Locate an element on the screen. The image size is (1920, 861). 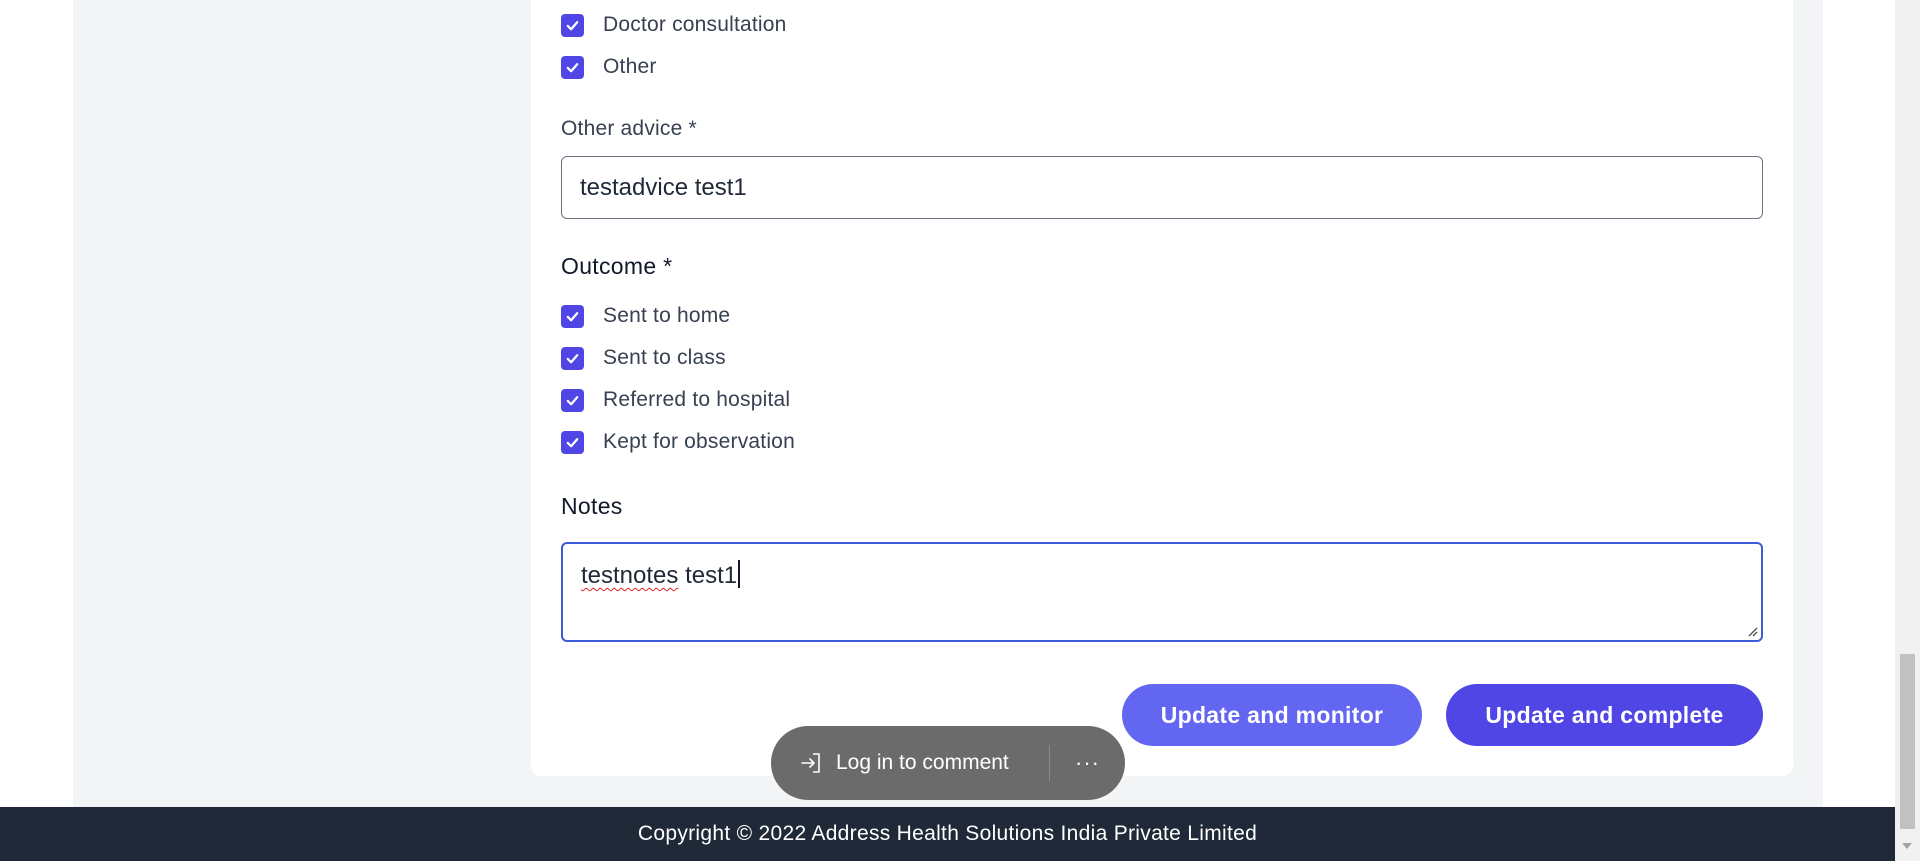
checkbox-label: Referred to hospital is located at coordinates (697, 399).